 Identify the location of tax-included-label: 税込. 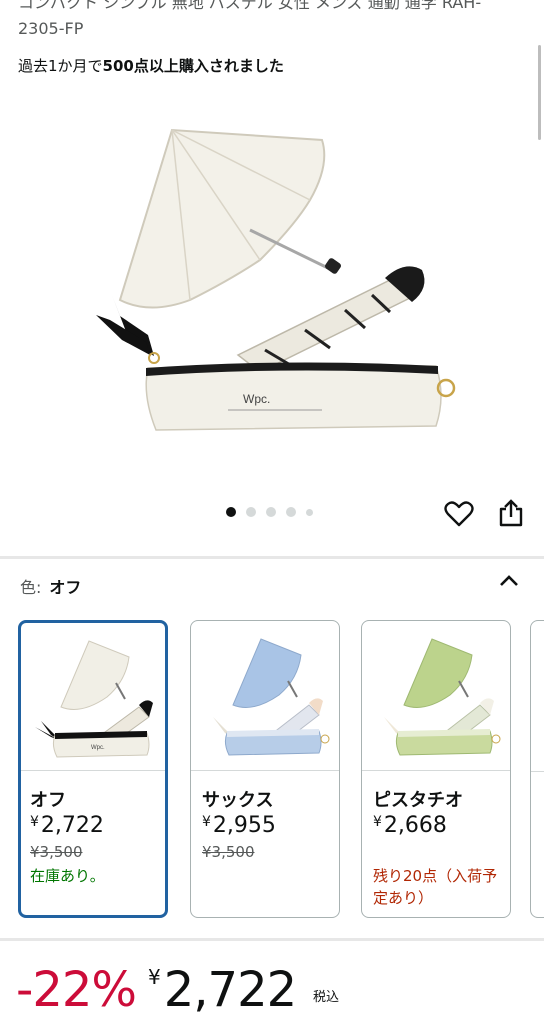
(326, 997).